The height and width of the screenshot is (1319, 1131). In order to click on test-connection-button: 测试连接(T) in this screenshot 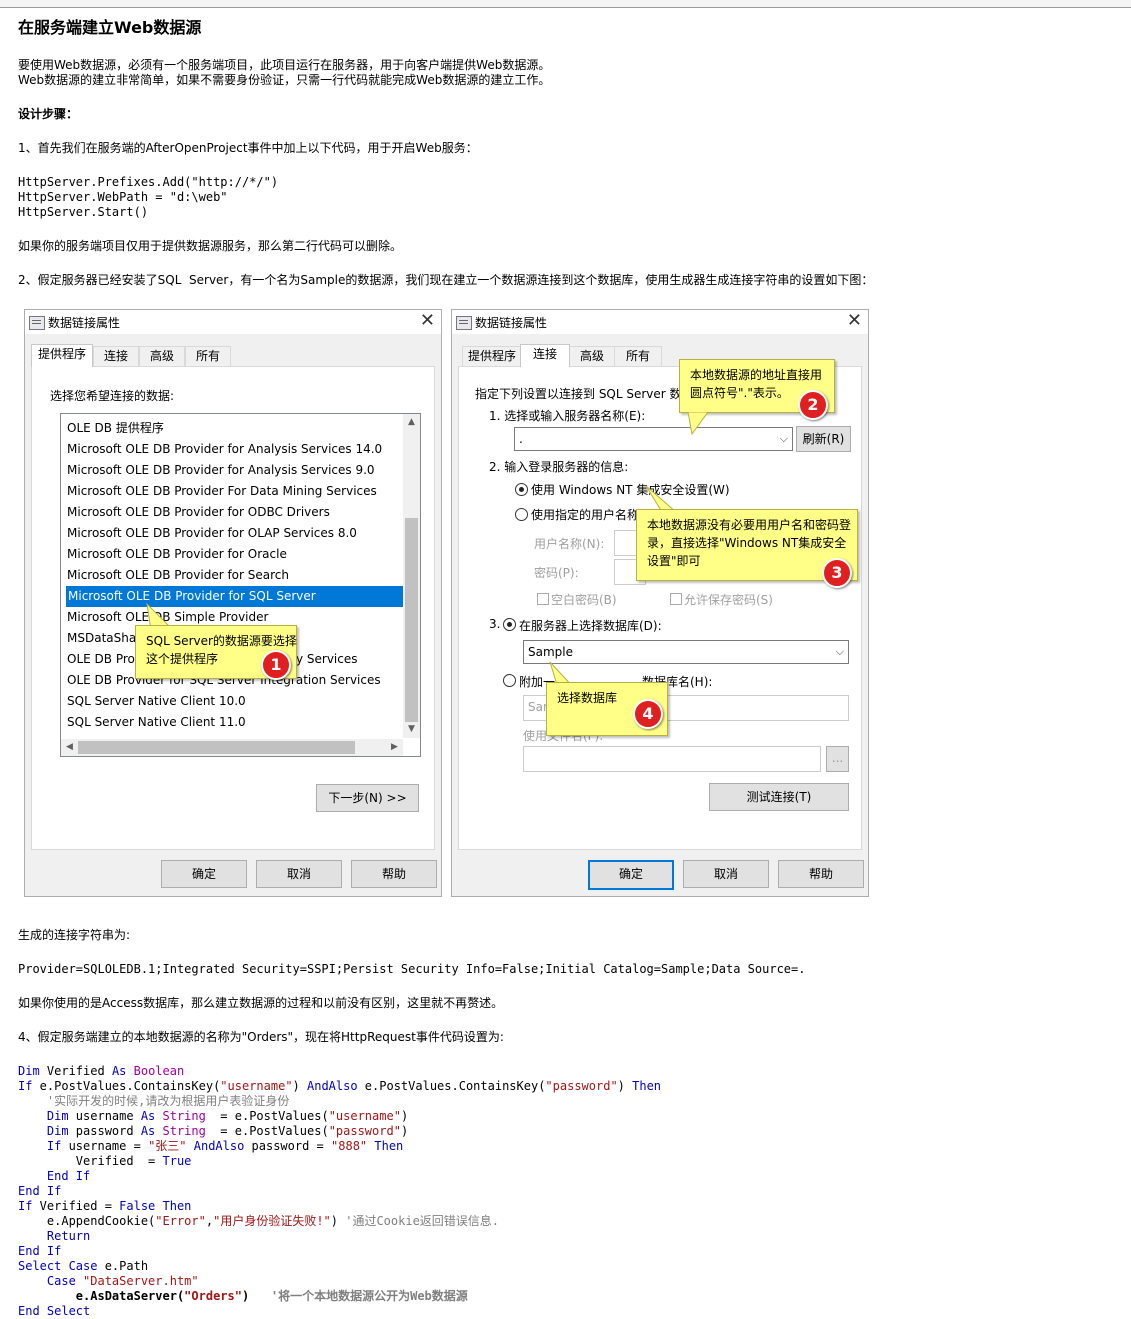, I will do `click(779, 797)`.